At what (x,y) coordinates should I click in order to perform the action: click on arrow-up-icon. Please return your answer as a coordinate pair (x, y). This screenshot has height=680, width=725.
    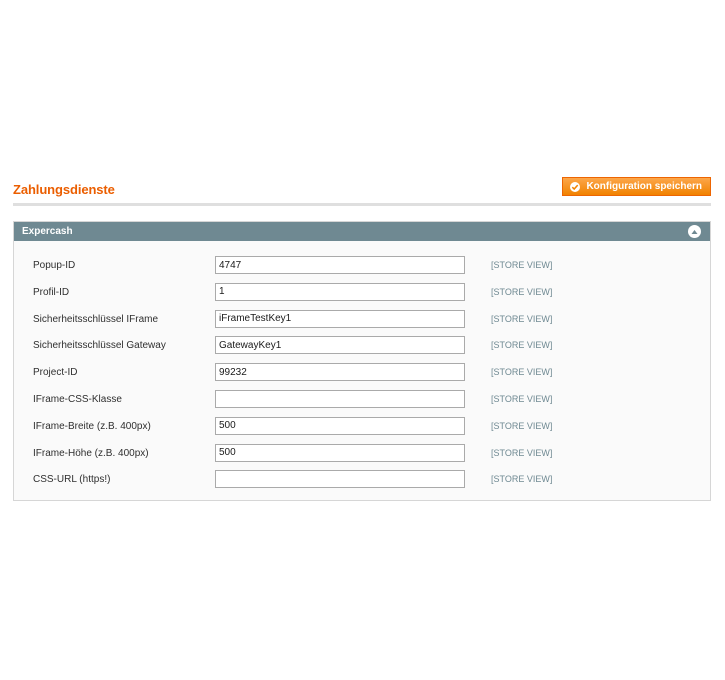
    Looking at the image, I should click on (694, 231).